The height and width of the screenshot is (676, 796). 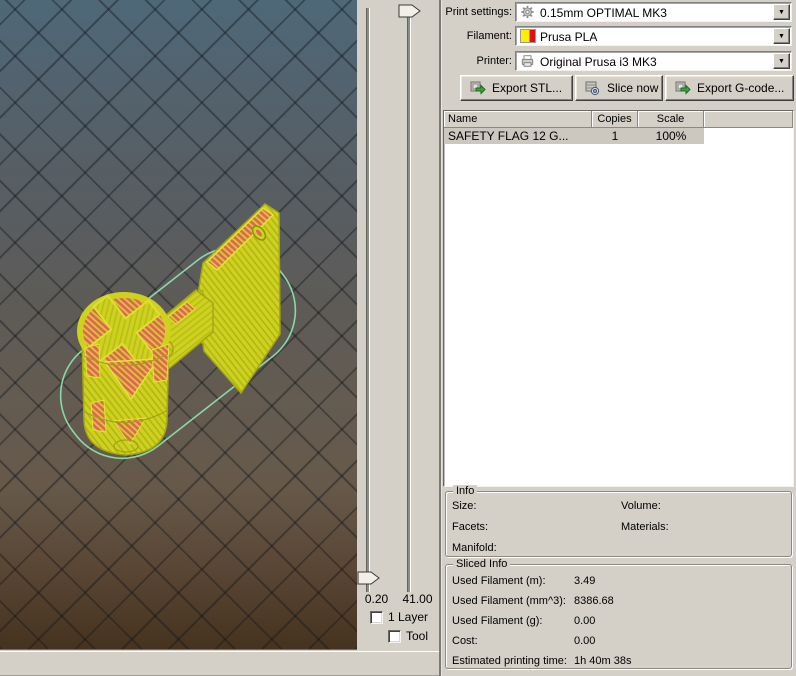 I want to click on cost-value: 0.00, so click(x=585, y=641).